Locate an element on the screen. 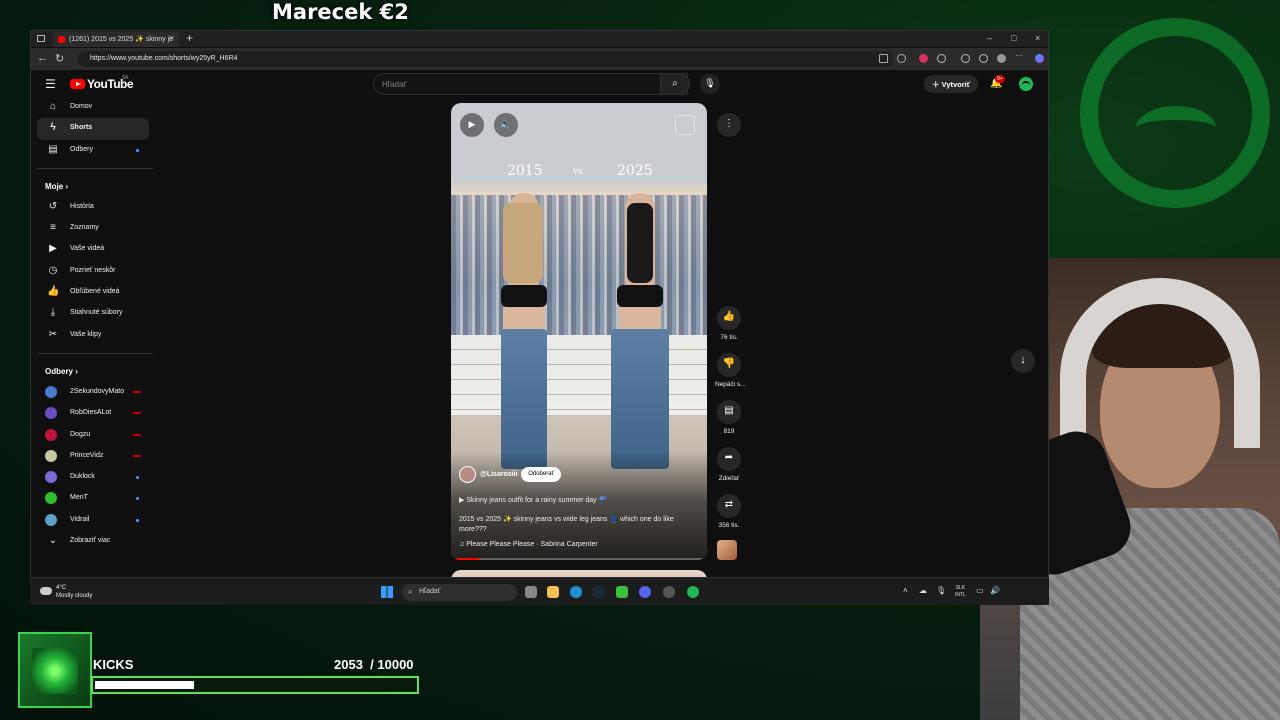  sidebar-item-subscriptions: ▤ Odbery is located at coordinates (93, 150).